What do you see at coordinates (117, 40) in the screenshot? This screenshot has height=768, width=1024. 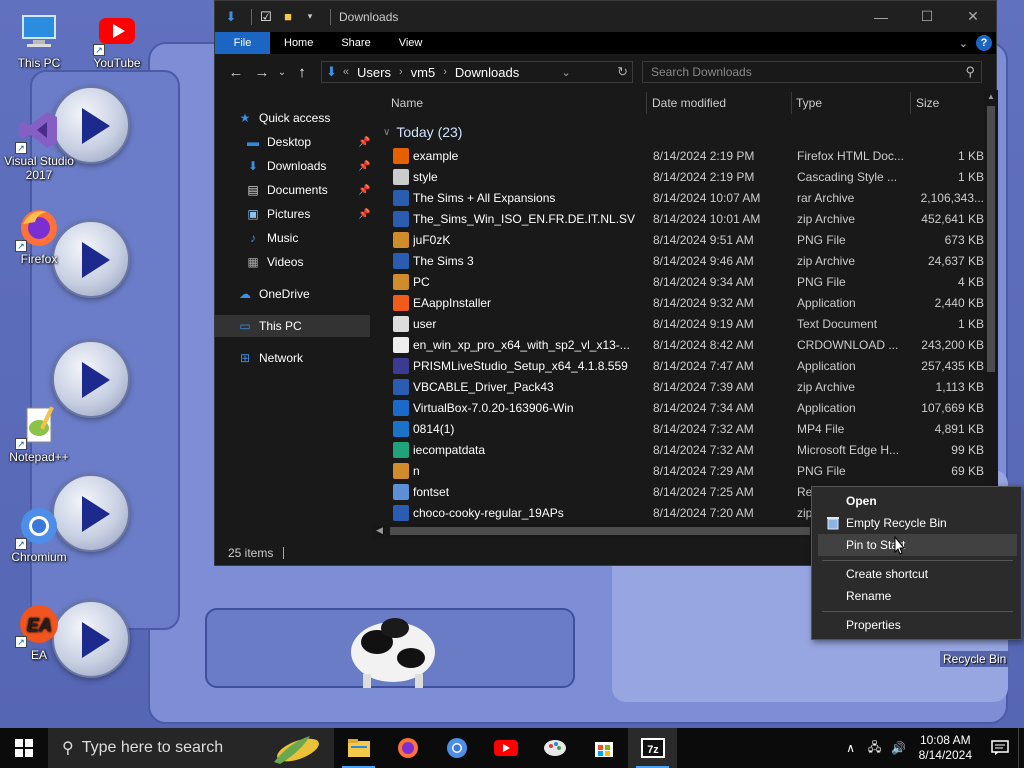 I see `desktop-icon-youtube: ↗ YouTube` at bounding box center [117, 40].